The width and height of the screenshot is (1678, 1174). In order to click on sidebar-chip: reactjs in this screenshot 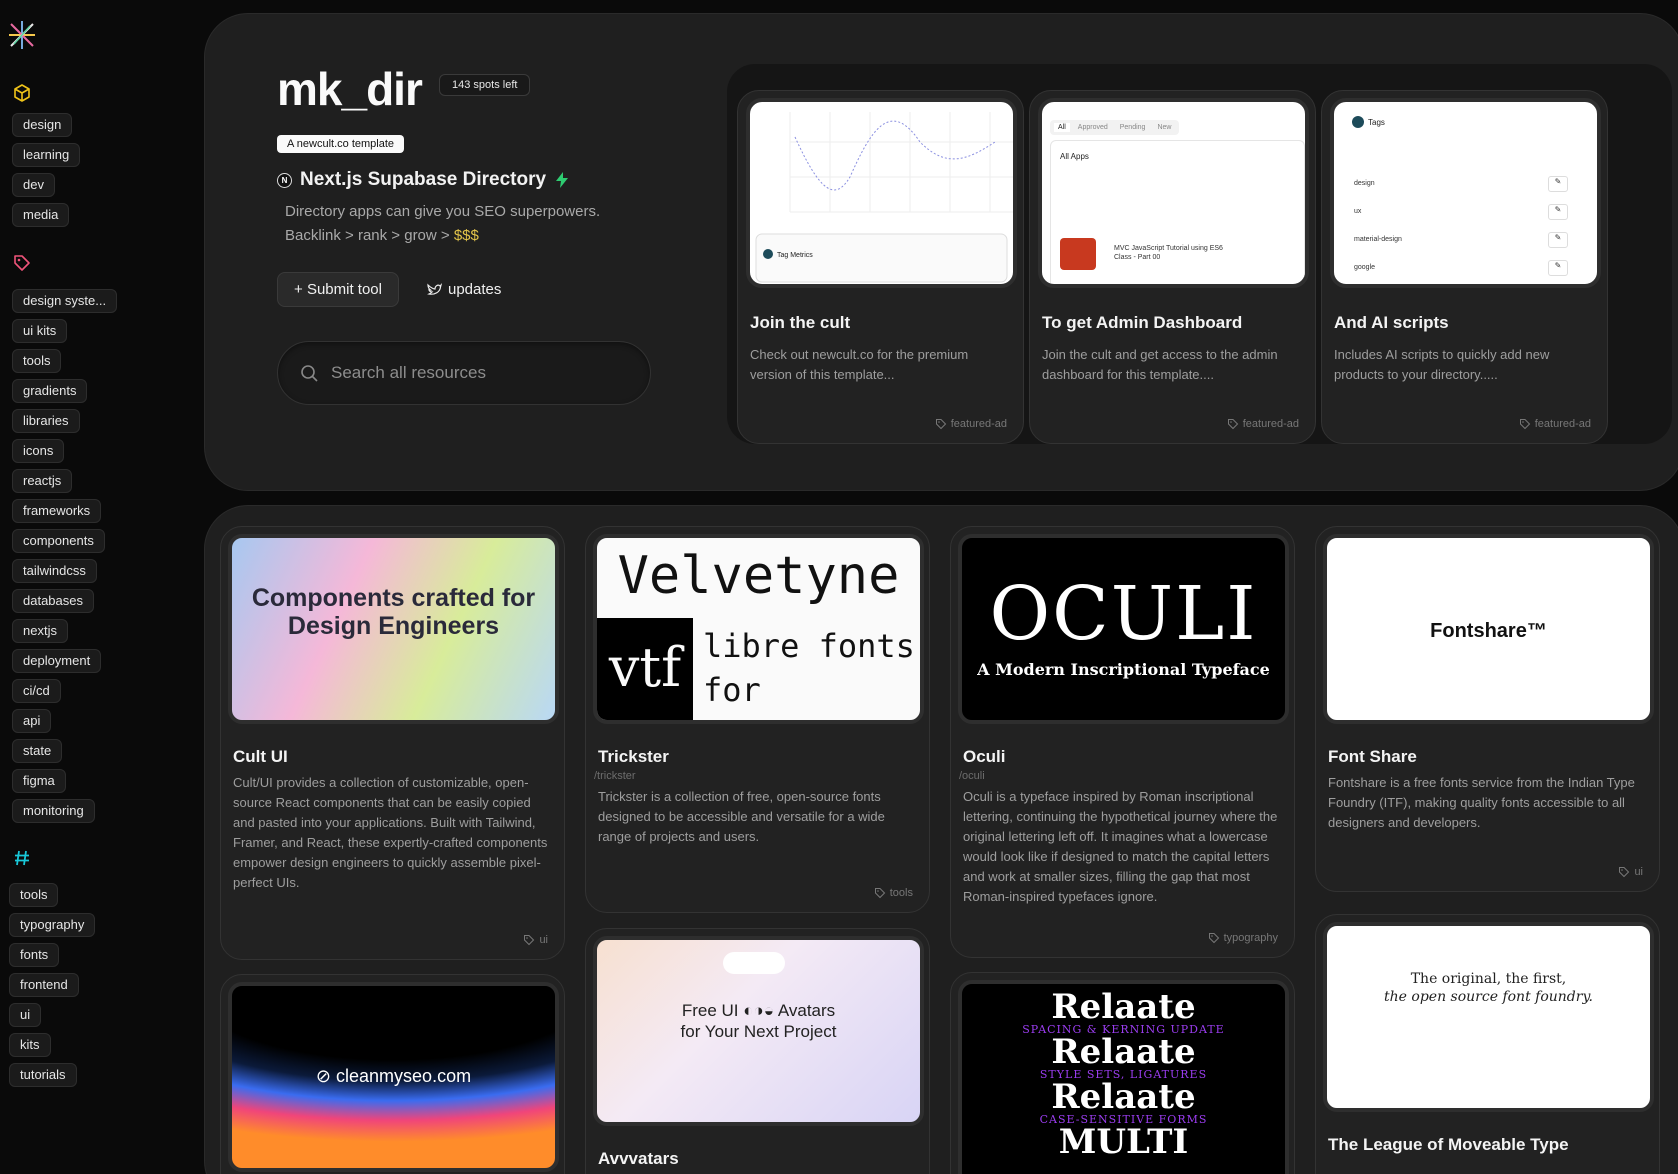, I will do `click(42, 481)`.